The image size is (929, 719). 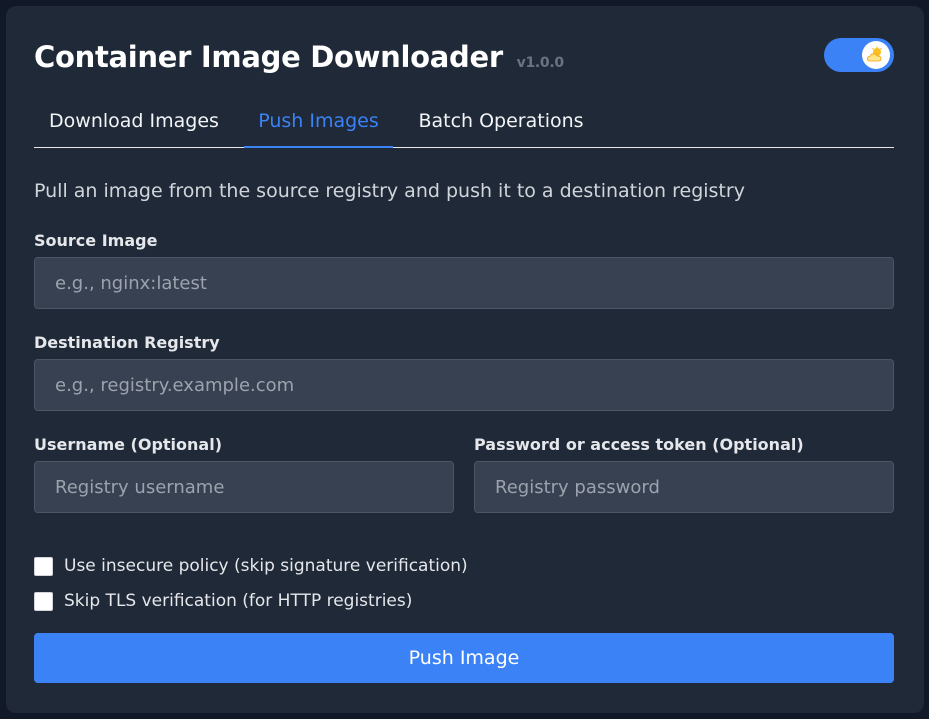 I want to click on push-image-button: Push Image, so click(x=464, y=658).